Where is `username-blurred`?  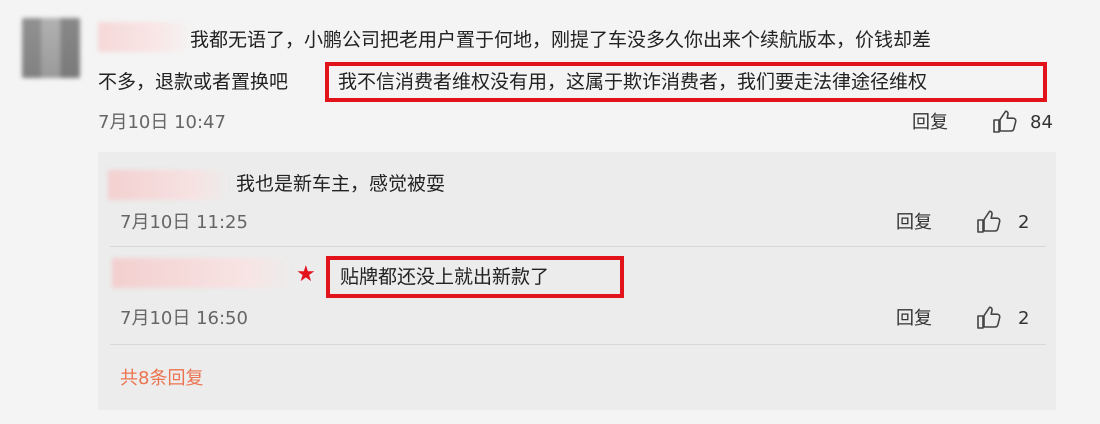 username-blurred is located at coordinates (146, 37).